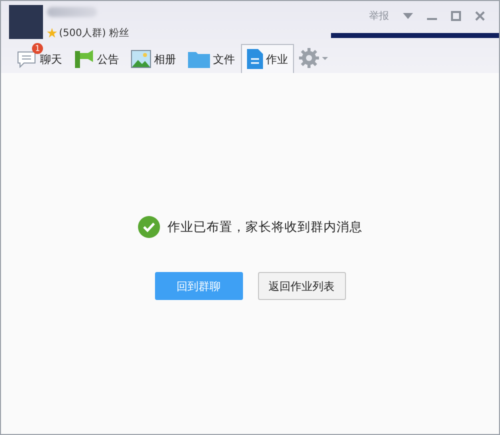 Image resolution: width=500 pixels, height=435 pixels. What do you see at coordinates (141, 59) in the screenshot?
I see `picture-icon` at bounding box center [141, 59].